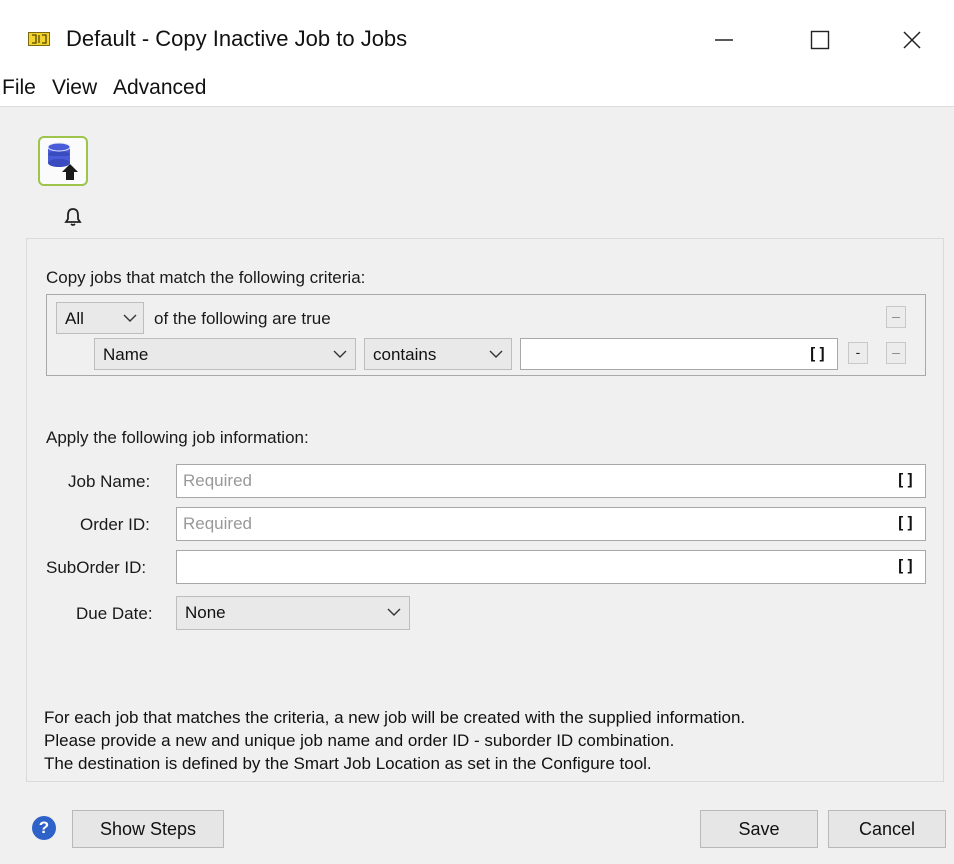  Describe the element at coordinates (759, 829) in the screenshot. I see `save-button: Save` at that location.